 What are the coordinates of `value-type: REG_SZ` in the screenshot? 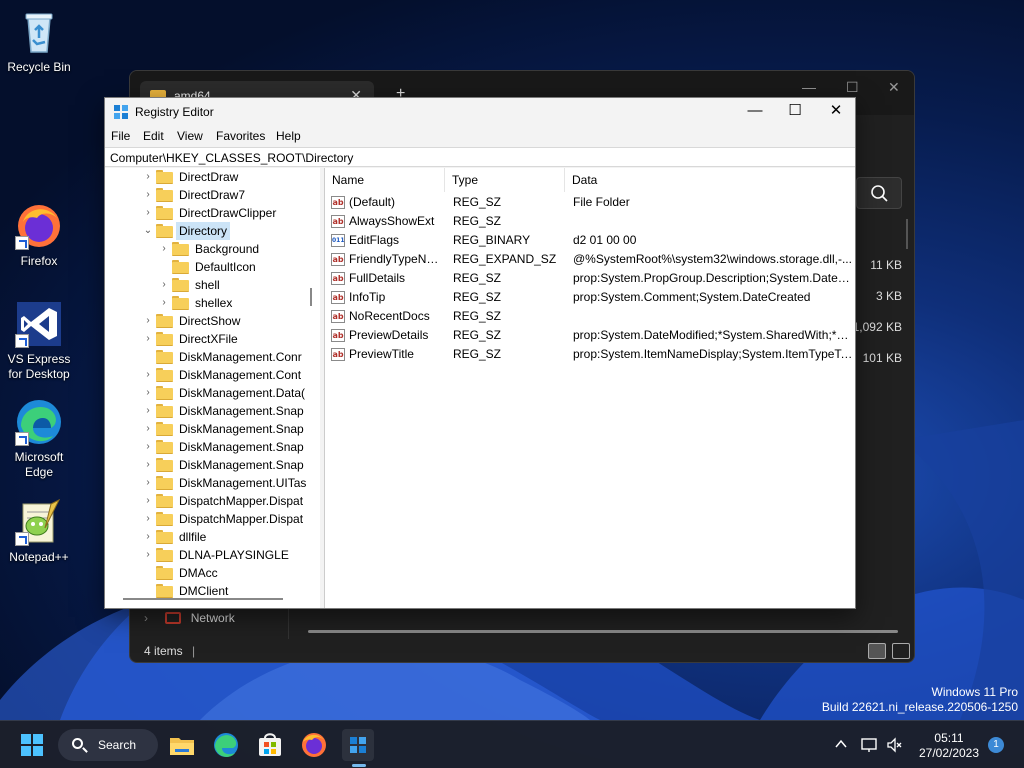 It's located at (477, 278).